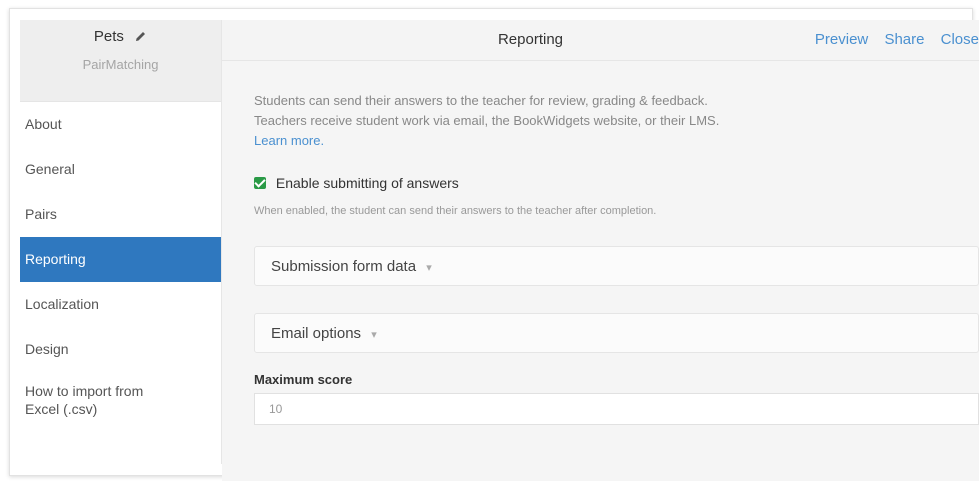  I want to click on enable-submitting-checkbox, so click(260, 183).